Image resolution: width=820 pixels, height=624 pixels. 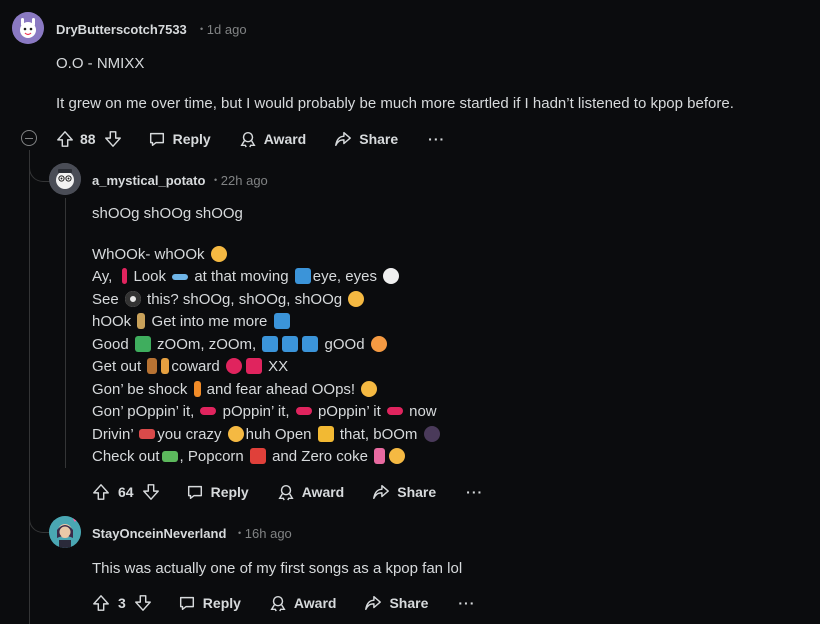 I want to click on popcorn-emoji-icon, so click(x=257, y=456).